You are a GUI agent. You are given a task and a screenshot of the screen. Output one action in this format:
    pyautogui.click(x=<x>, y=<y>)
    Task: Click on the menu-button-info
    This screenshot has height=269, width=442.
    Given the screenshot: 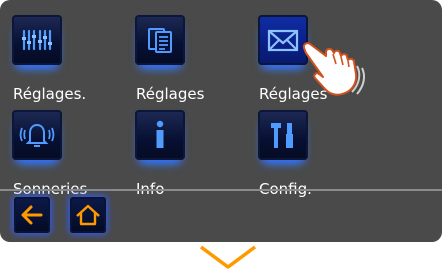 What is the action you would take?
    pyautogui.click(x=160, y=135)
    